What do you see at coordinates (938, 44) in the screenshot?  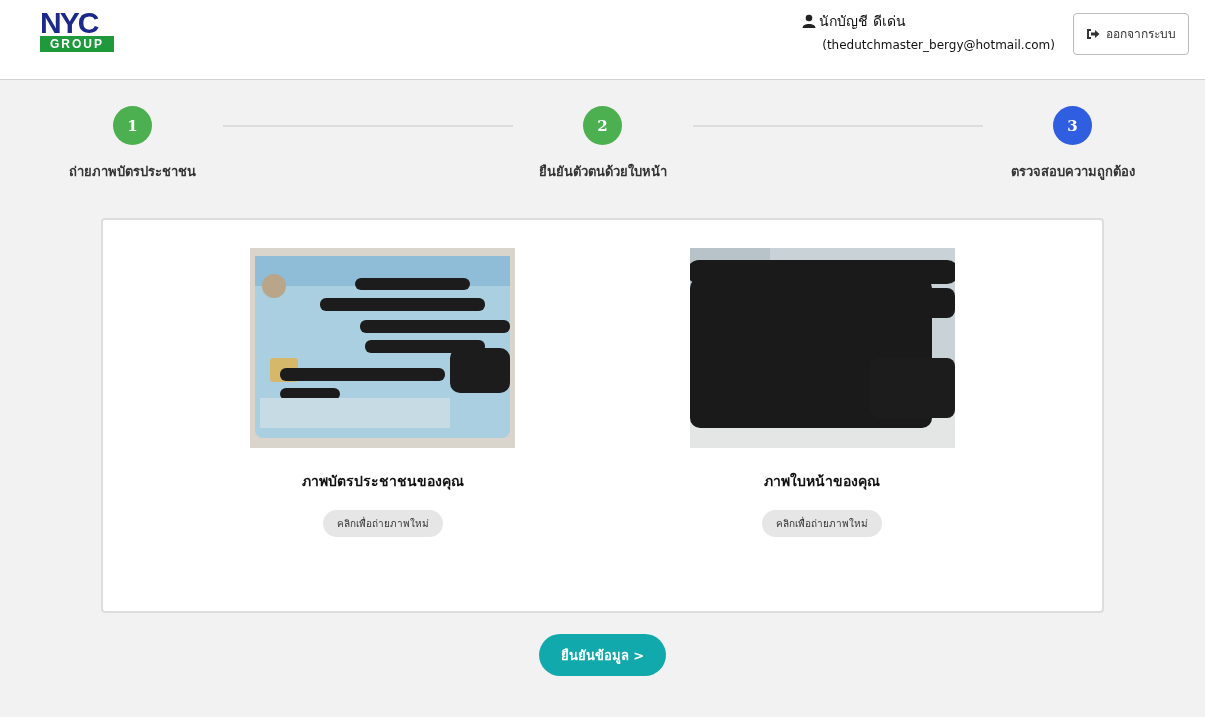 I see `user-email: (thedutchmaster_bergy@hotmail.com)` at bounding box center [938, 44].